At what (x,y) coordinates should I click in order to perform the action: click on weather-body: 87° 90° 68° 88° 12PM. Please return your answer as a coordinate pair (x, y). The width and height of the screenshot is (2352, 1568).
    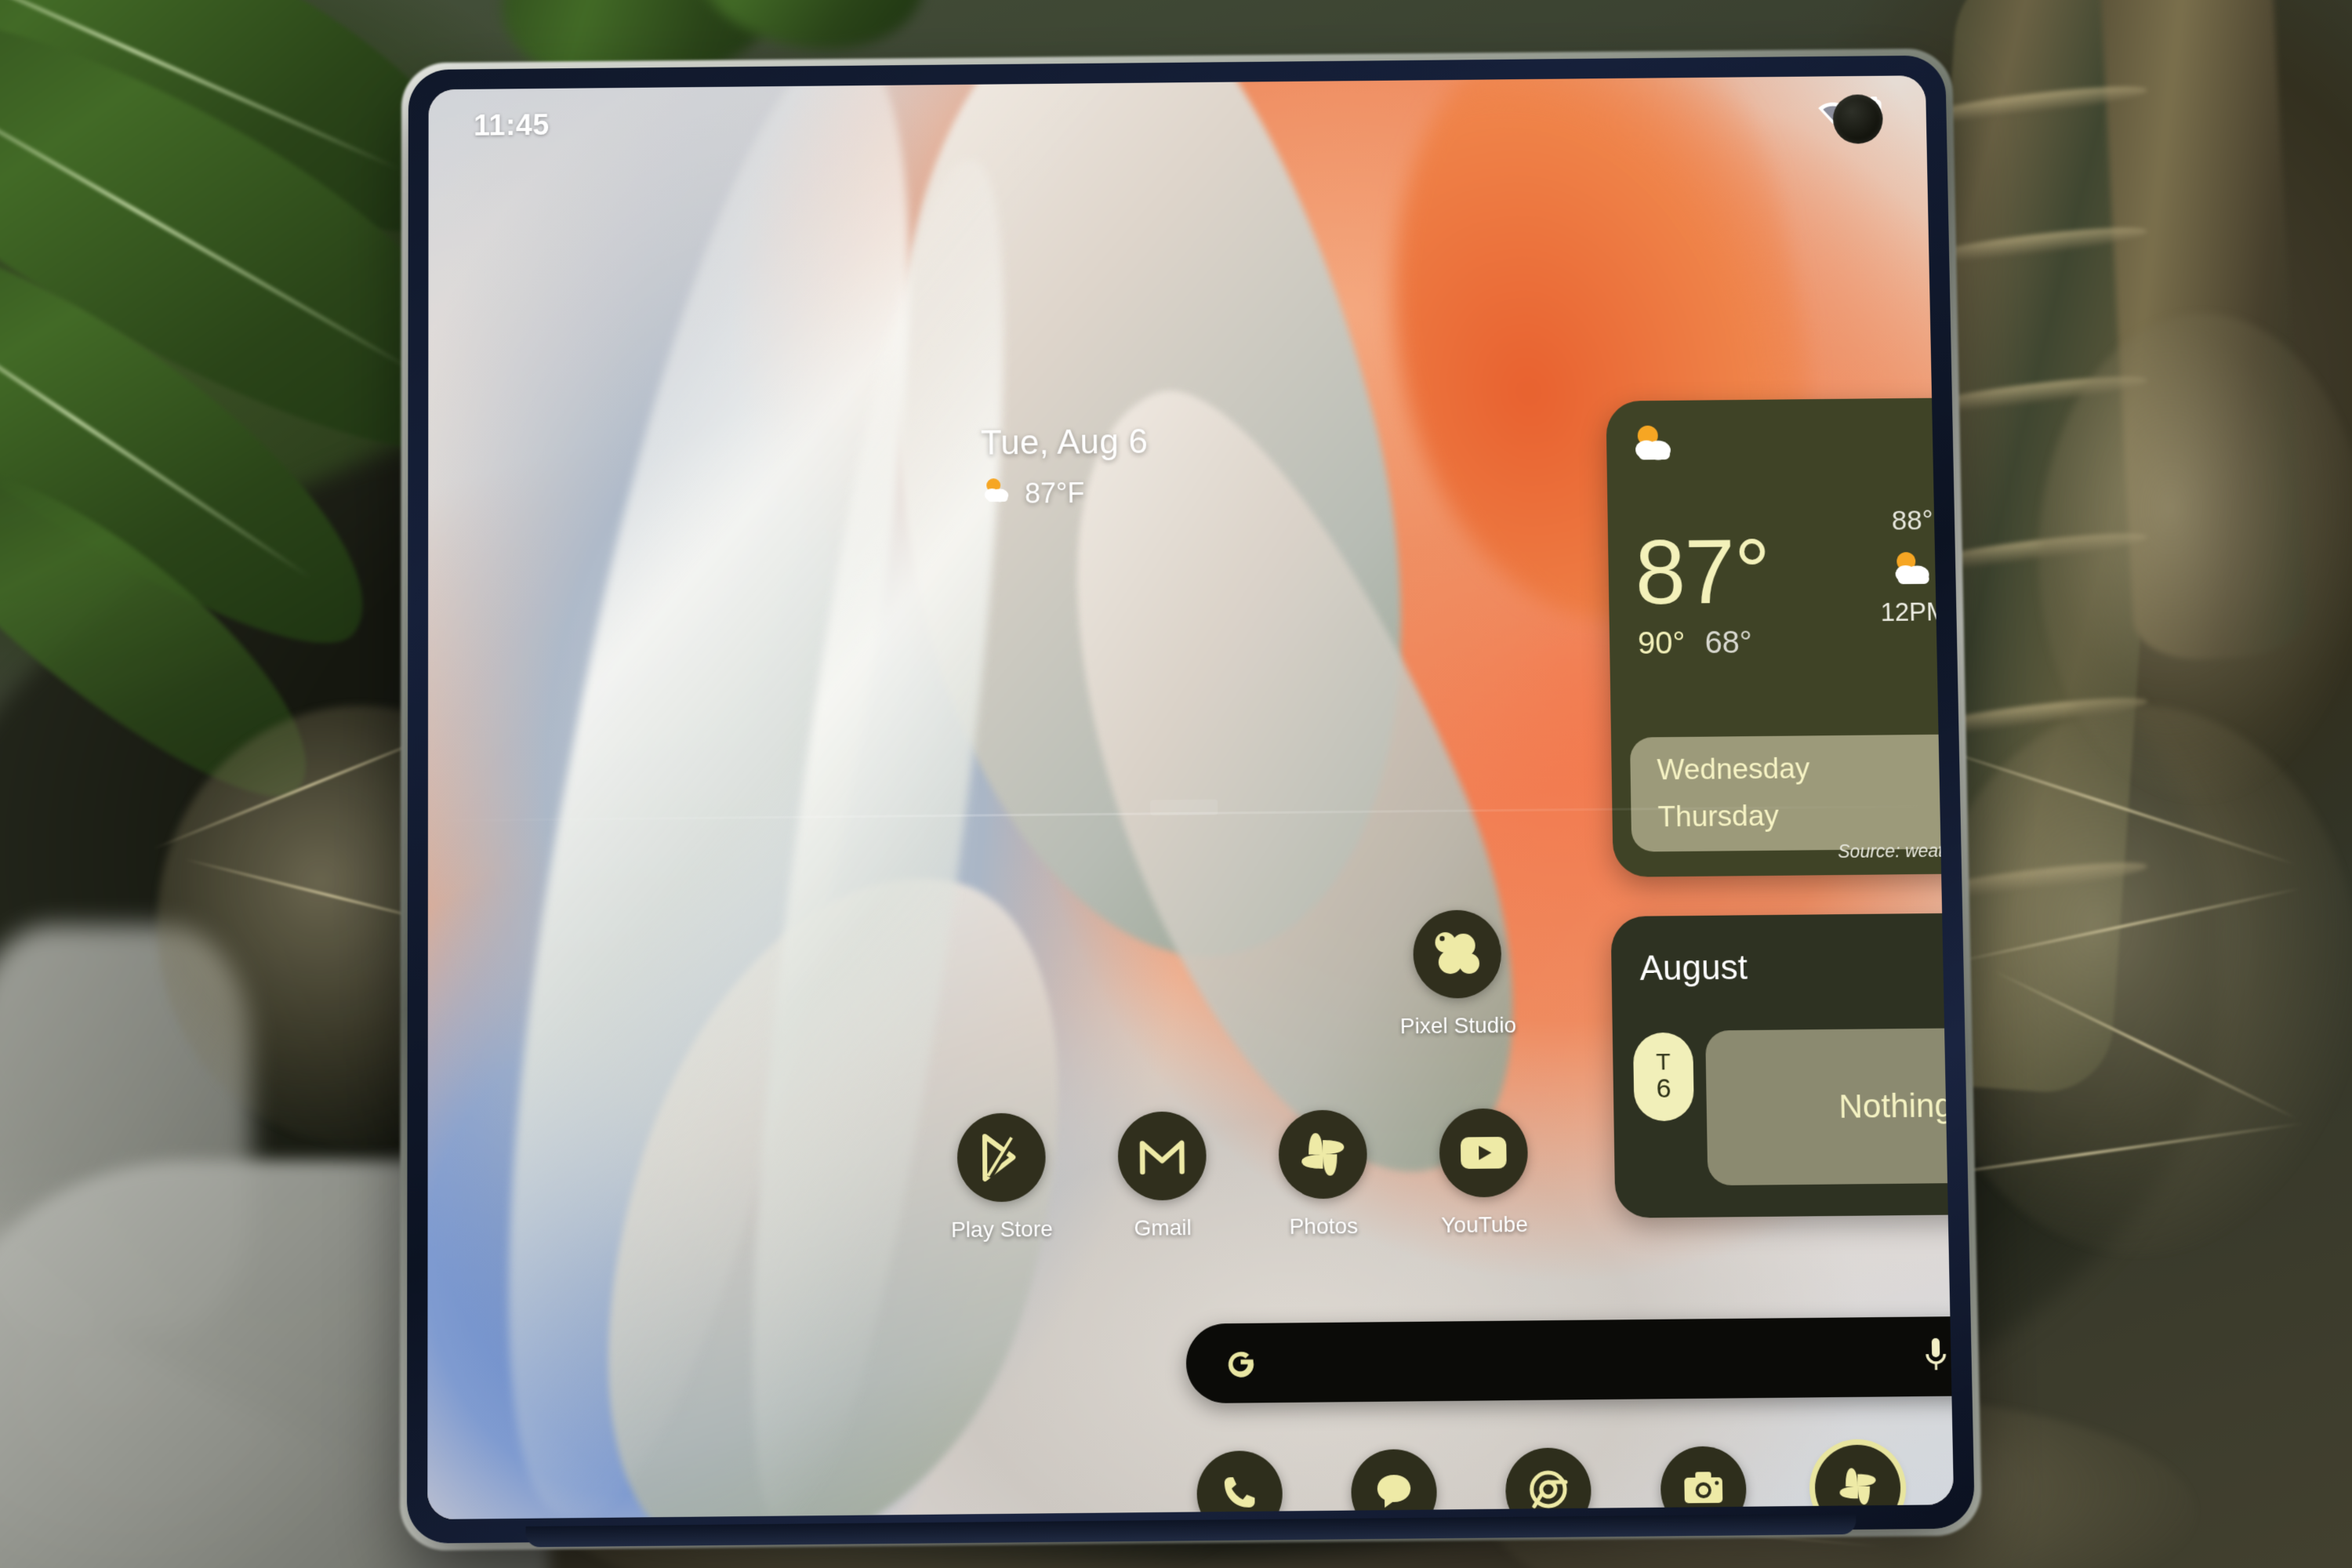
    Looking at the image, I should click on (1781, 620).